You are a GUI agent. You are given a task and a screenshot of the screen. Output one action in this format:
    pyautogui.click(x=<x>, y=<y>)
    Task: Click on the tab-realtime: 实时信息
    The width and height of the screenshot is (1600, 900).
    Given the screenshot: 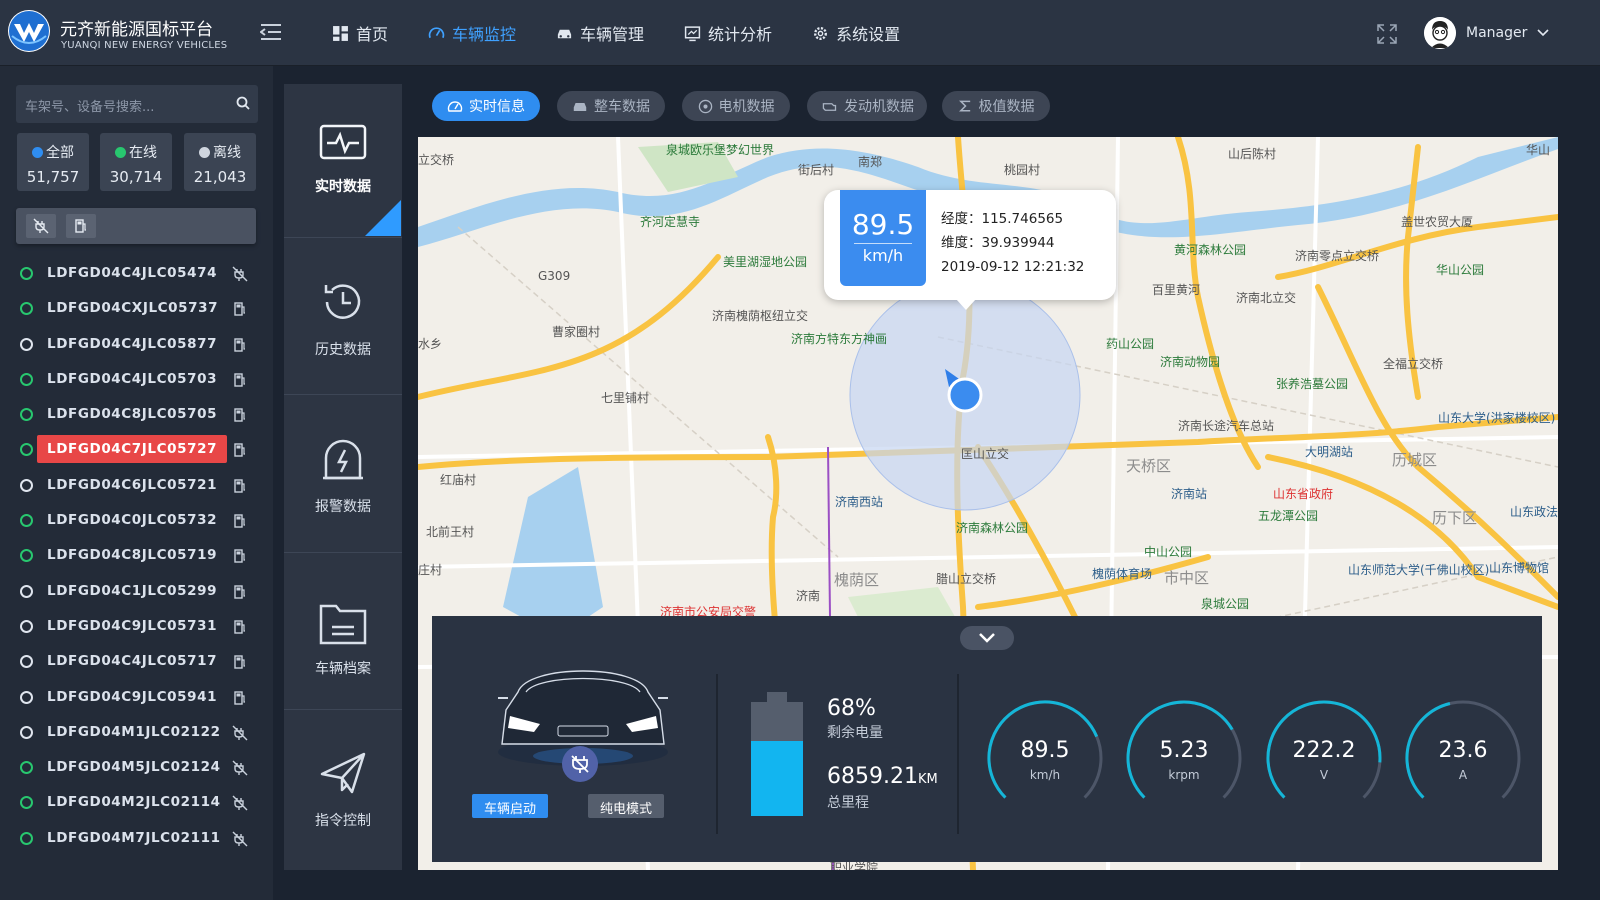 What is the action you would take?
    pyautogui.click(x=486, y=106)
    